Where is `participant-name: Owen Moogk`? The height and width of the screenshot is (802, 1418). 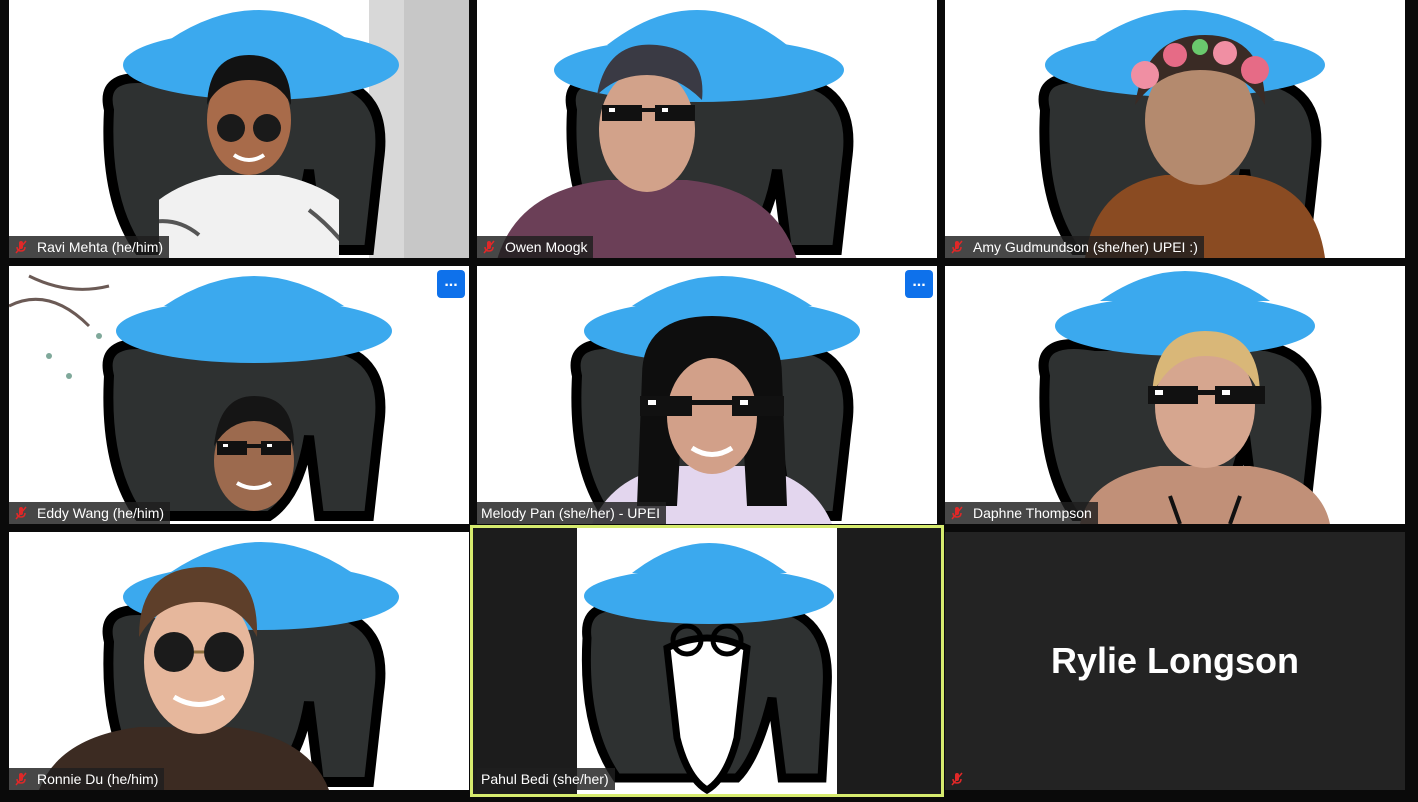 participant-name: Owen Moogk is located at coordinates (546, 247).